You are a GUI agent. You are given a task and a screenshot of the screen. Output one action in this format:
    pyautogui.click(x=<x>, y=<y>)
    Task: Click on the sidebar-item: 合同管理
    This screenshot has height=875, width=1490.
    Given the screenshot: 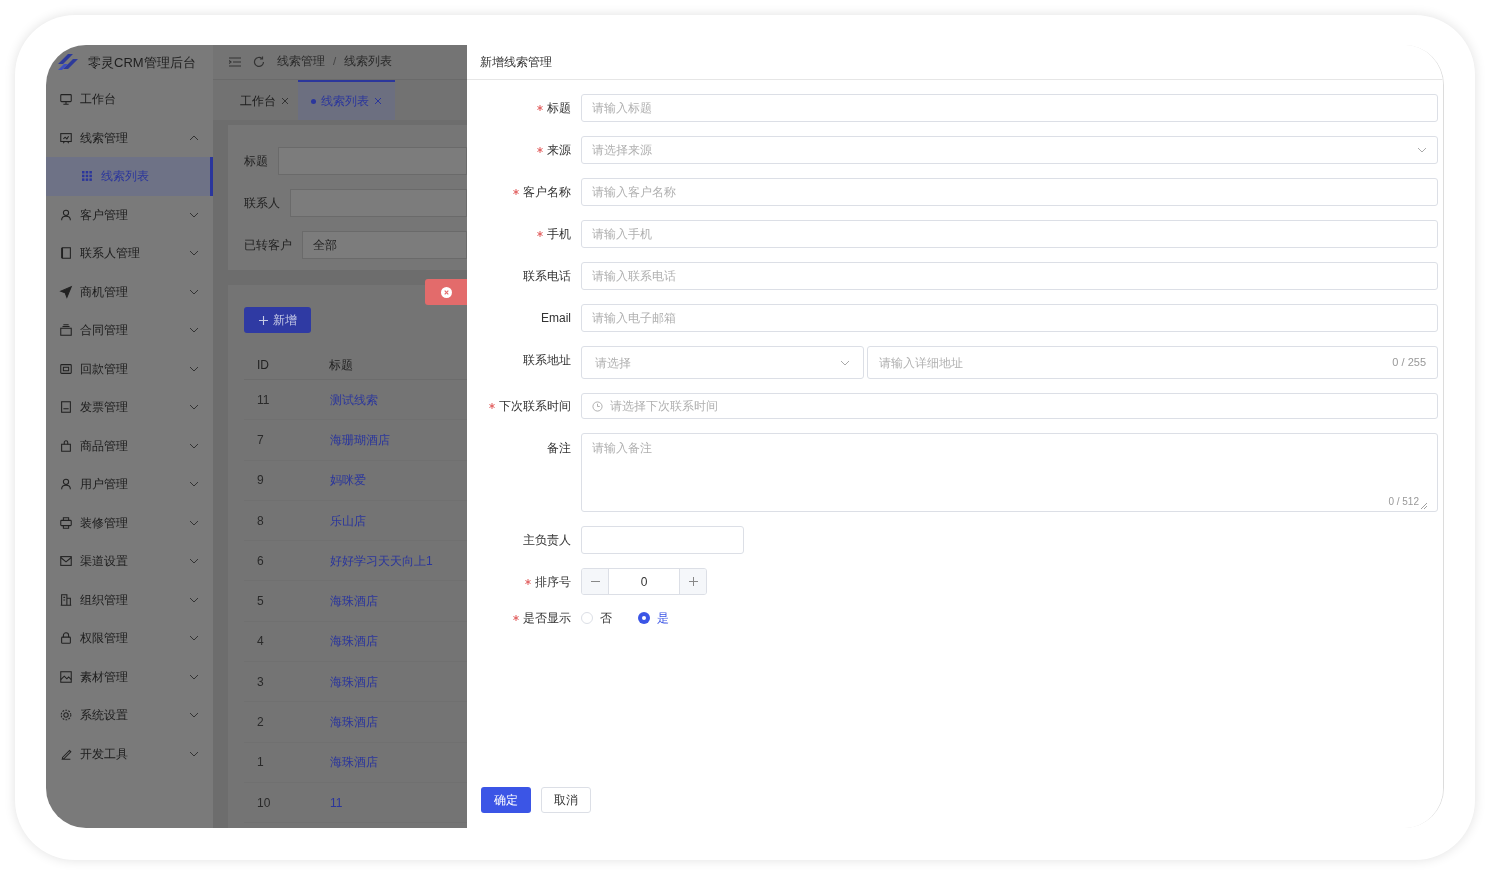 What is the action you would take?
    pyautogui.click(x=129, y=330)
    